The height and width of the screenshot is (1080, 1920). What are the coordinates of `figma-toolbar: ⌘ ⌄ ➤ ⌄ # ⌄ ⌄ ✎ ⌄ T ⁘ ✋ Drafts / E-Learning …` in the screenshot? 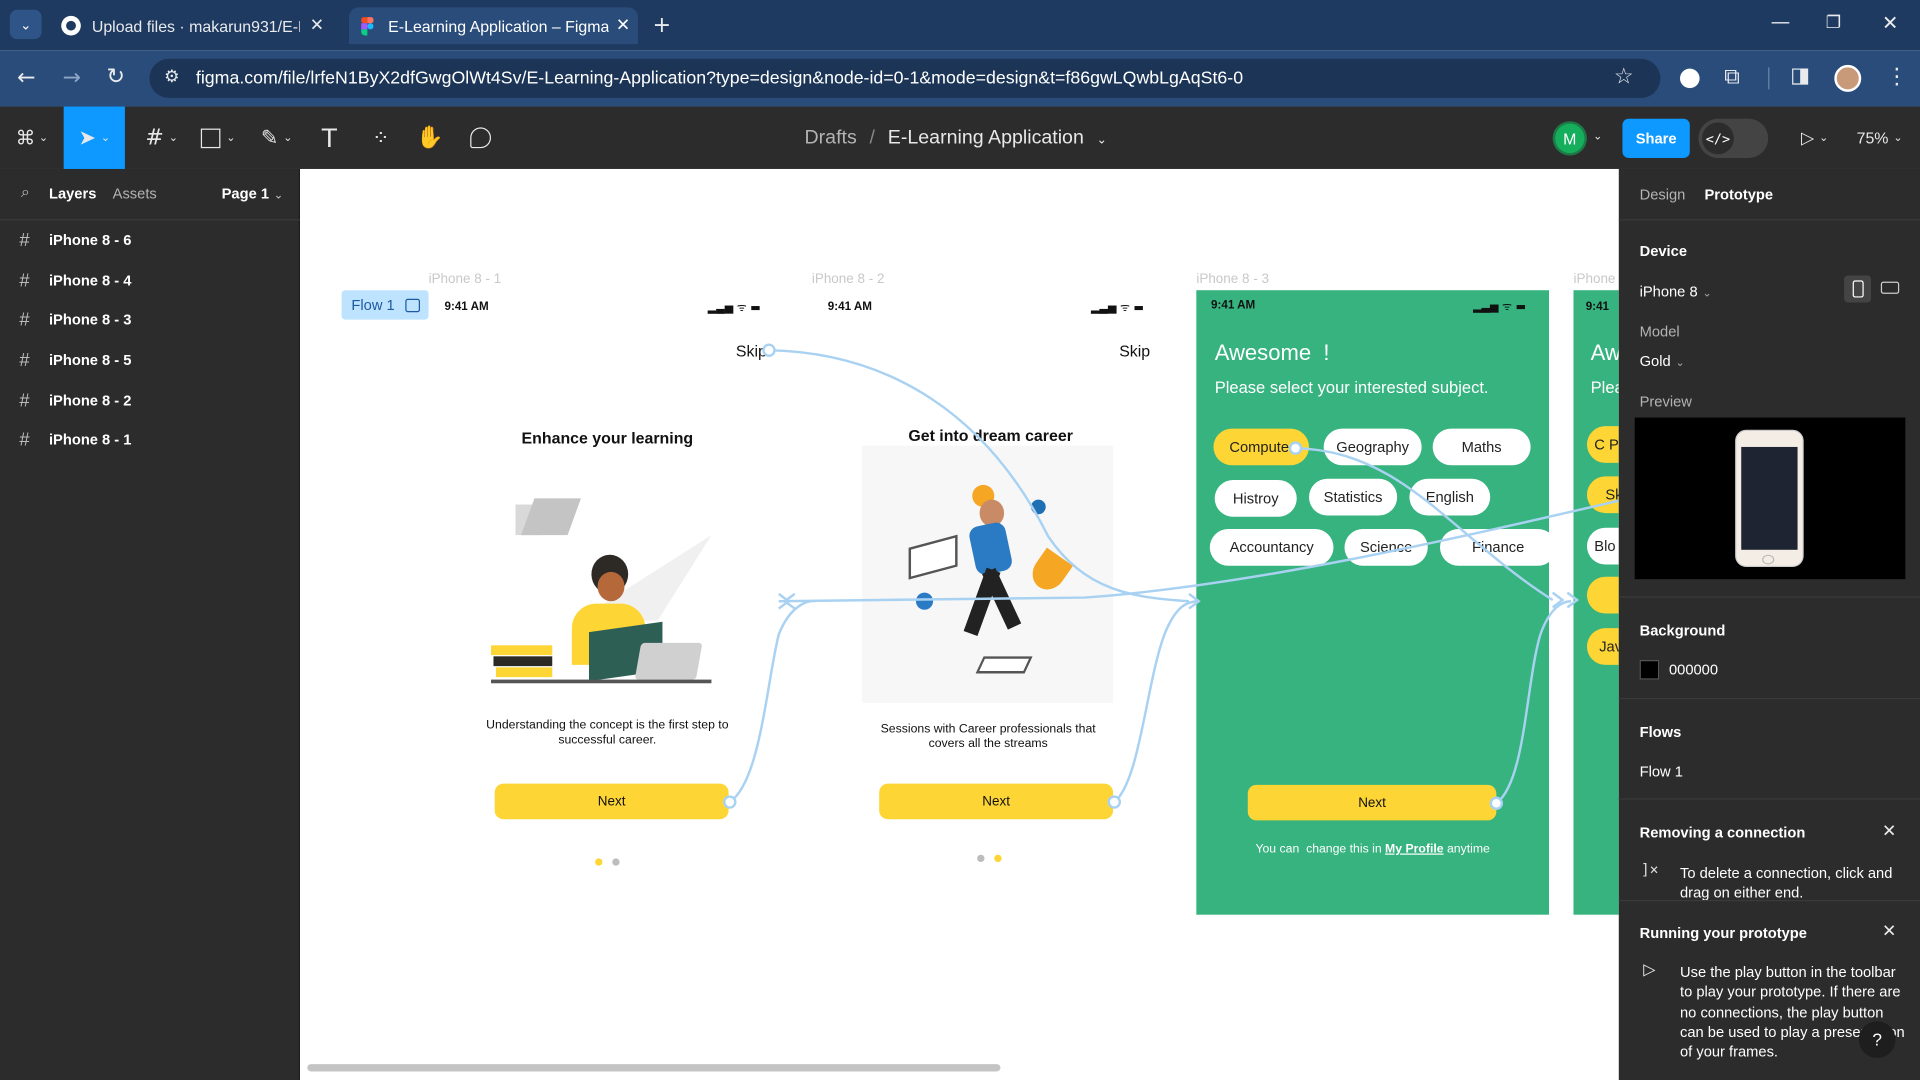 It's located at (960, 137).